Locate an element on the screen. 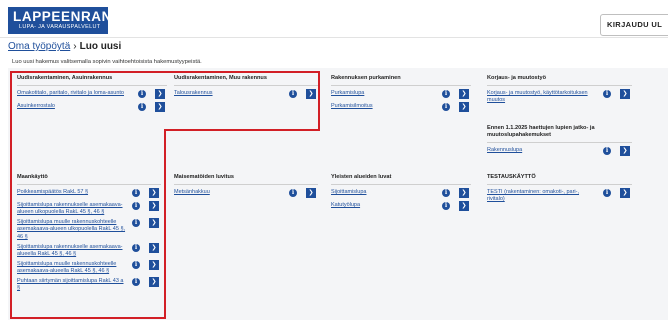 This screenshot has width=668, height=323. application-type-link: Katutyölupa is located at coordinates (384, 205).